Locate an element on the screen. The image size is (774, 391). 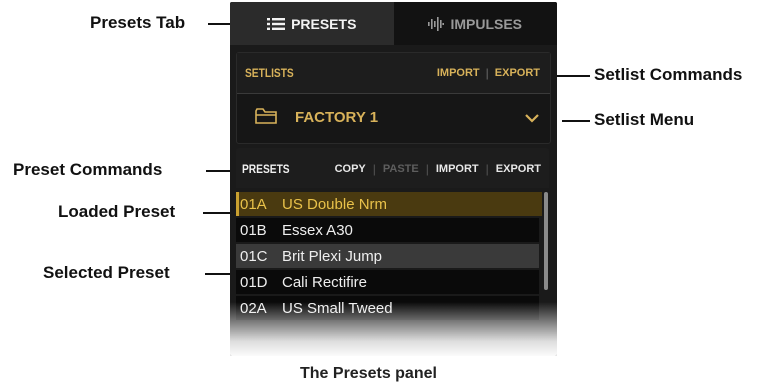
setlists-section: SETLISTS IMPORT | EXPORT FACTORY 1 is located at coordinates (393, 98).